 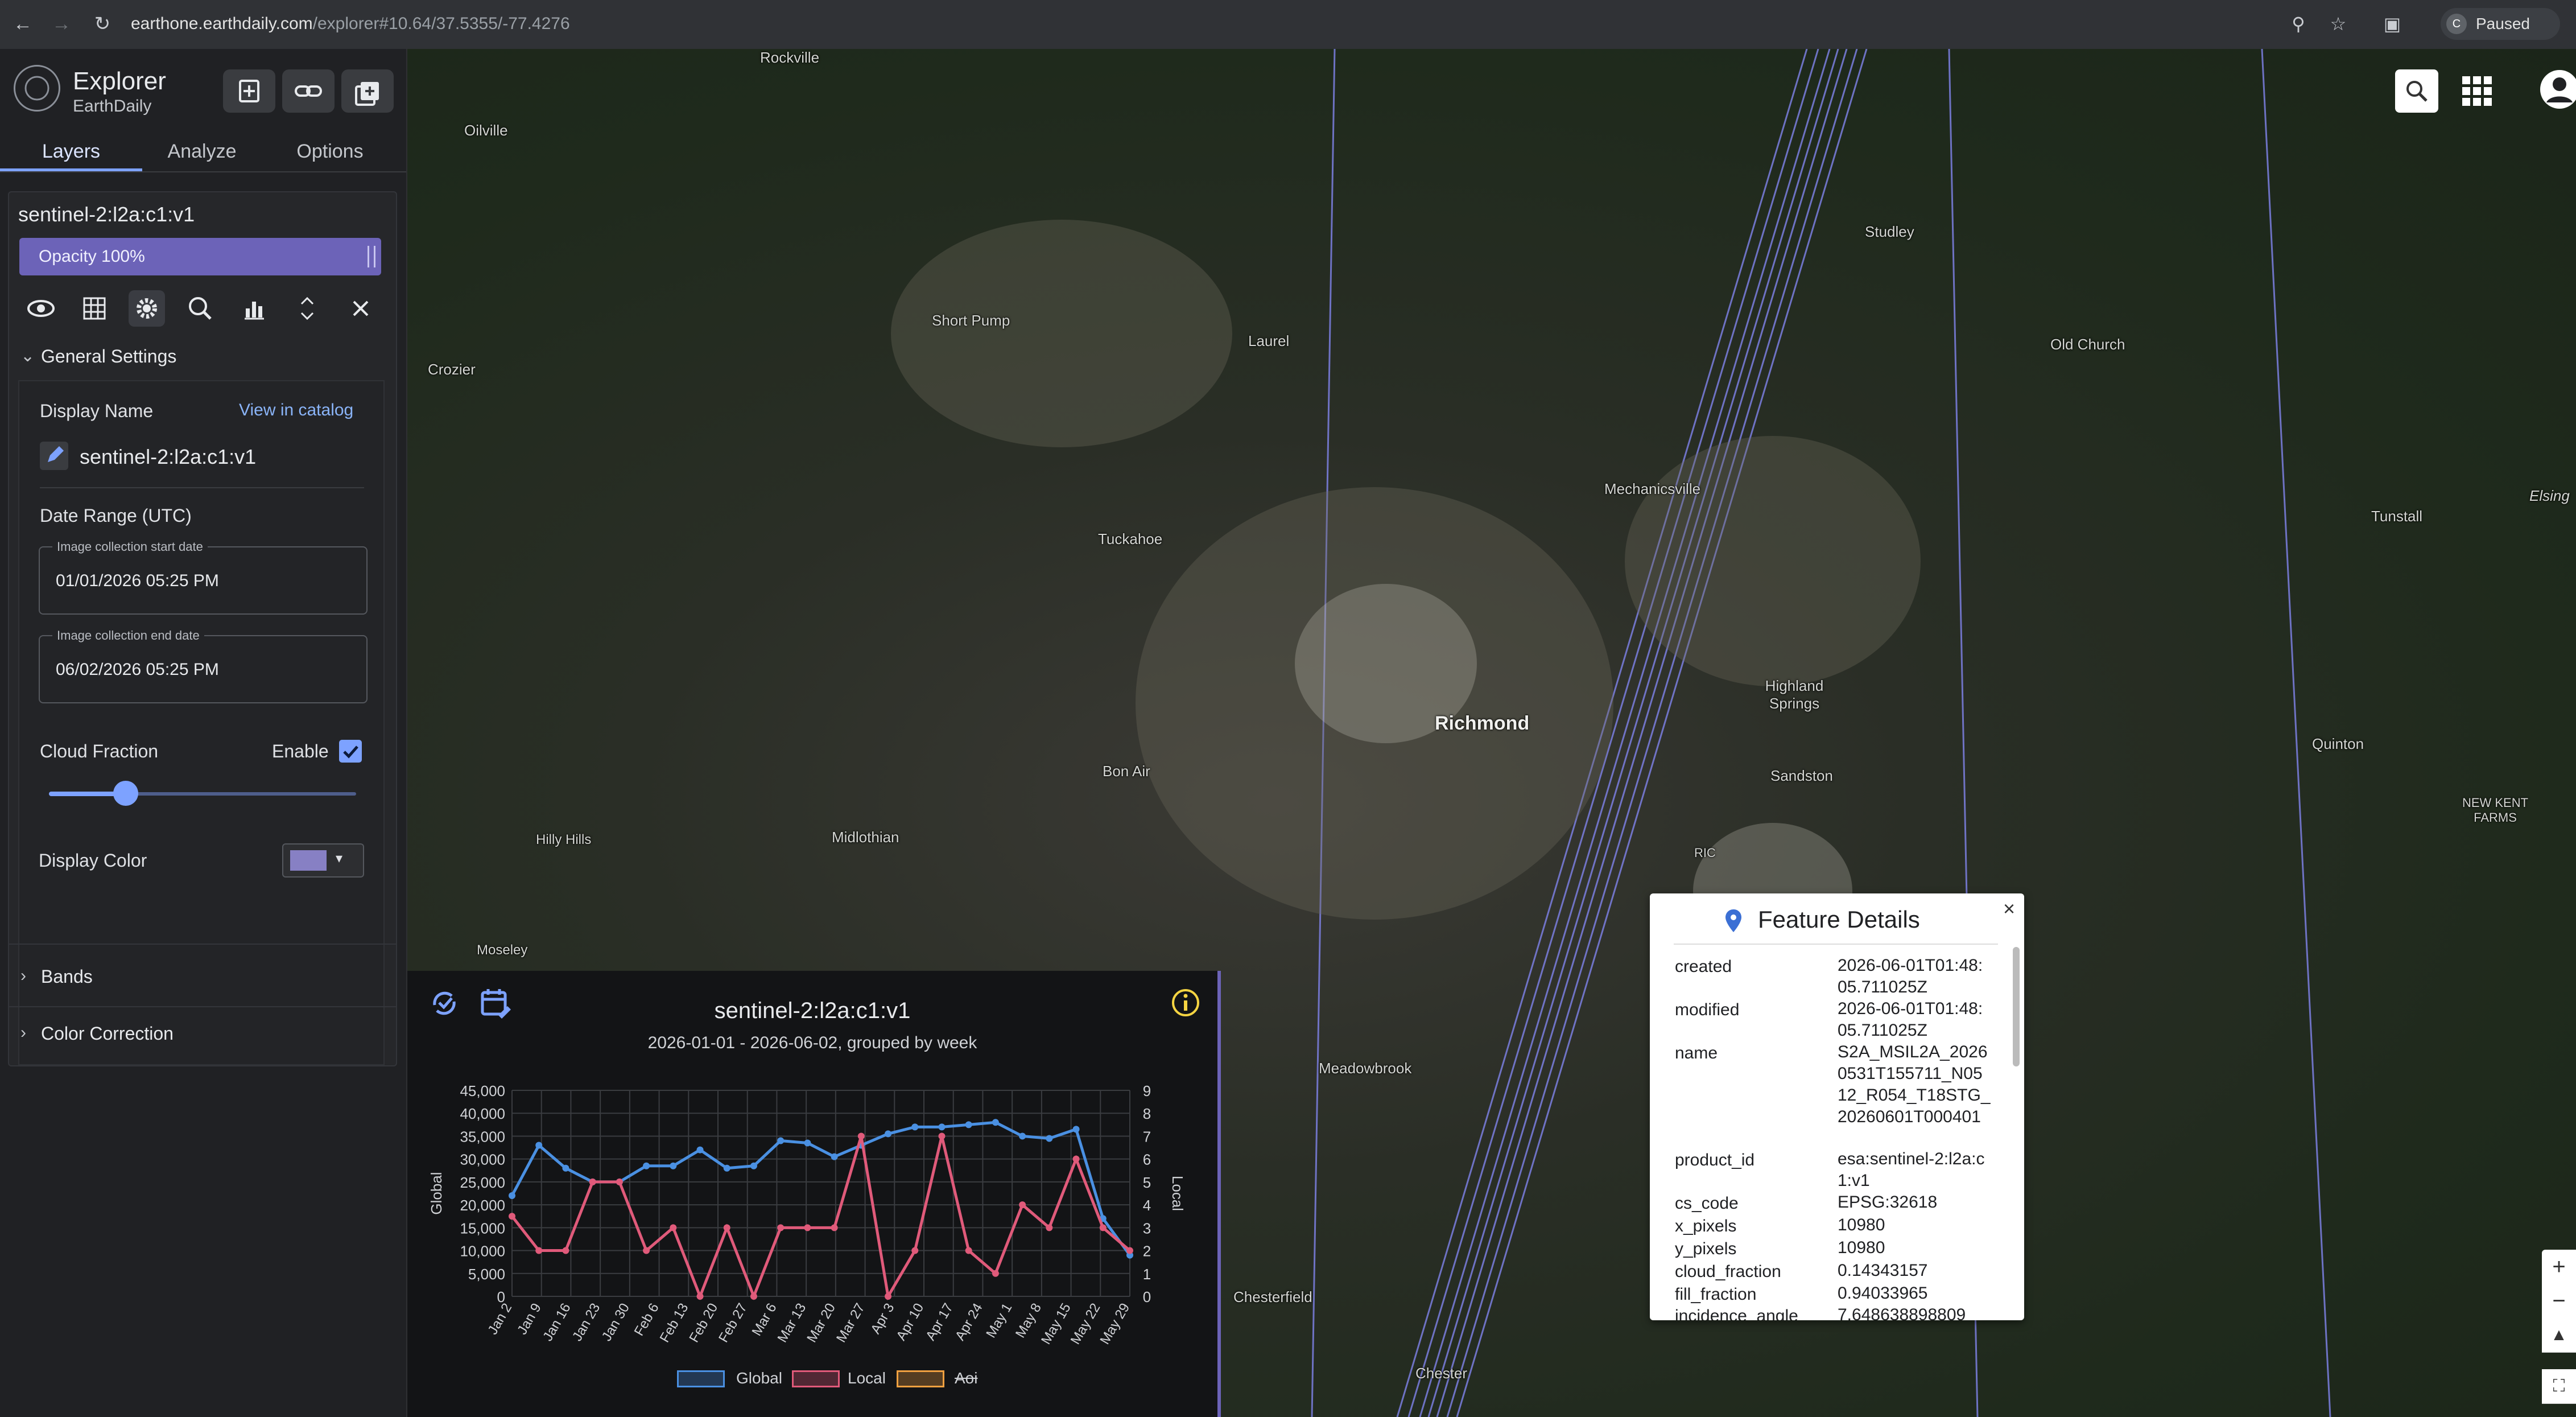 I want to click on map-label: Old Church, so click(x=2088, y=344).